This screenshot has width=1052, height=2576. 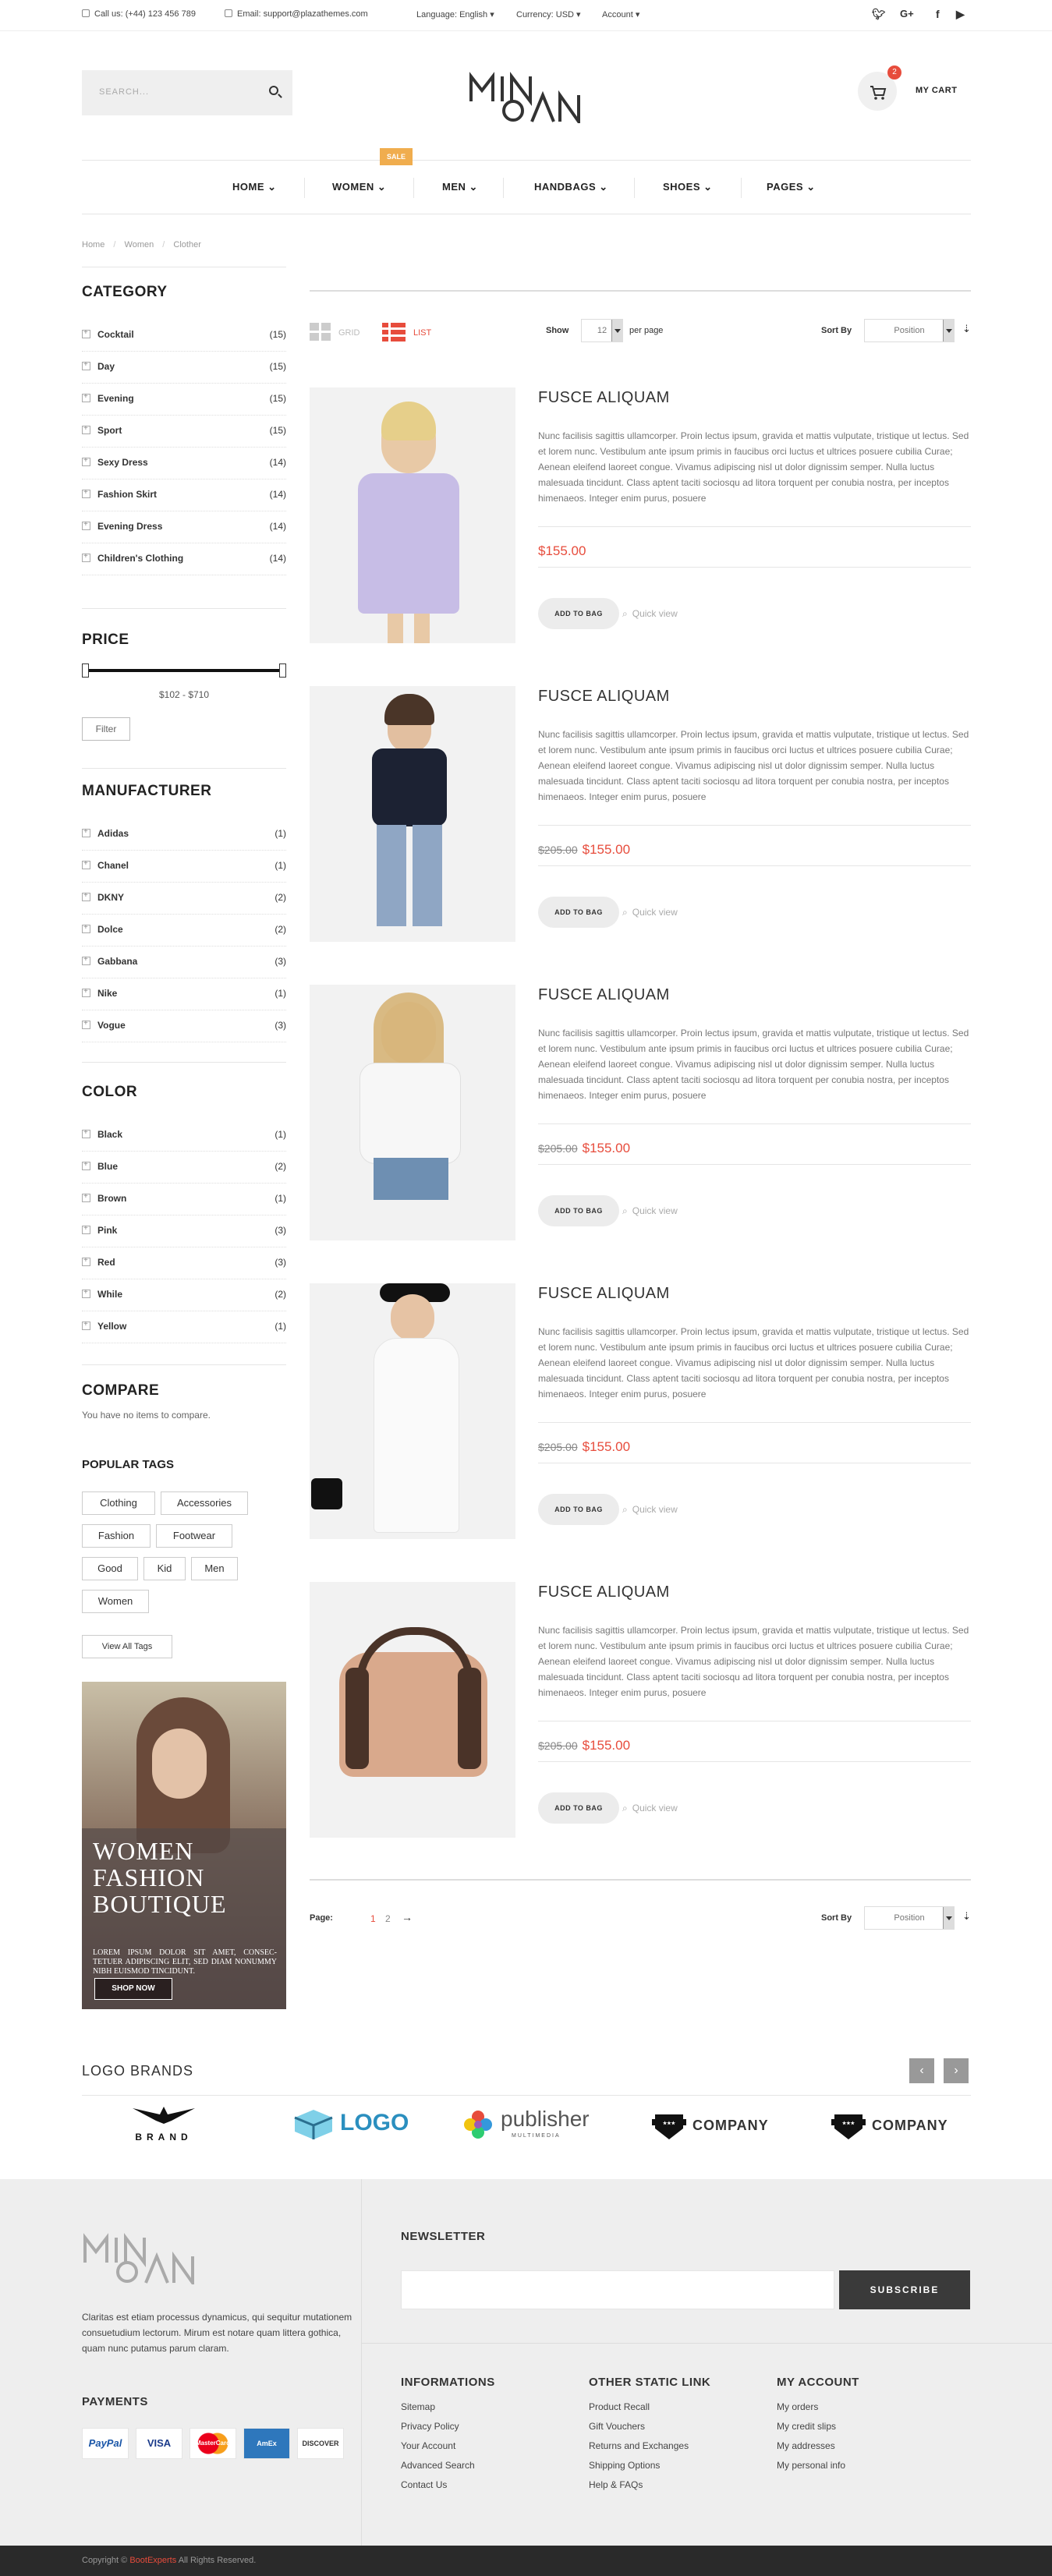 I want to click on search-icon, so click(x=273, y=90).